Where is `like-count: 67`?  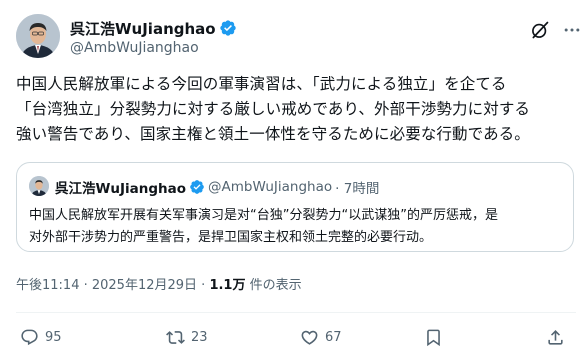
like-count: 67 is located at coordinates (333, 337).